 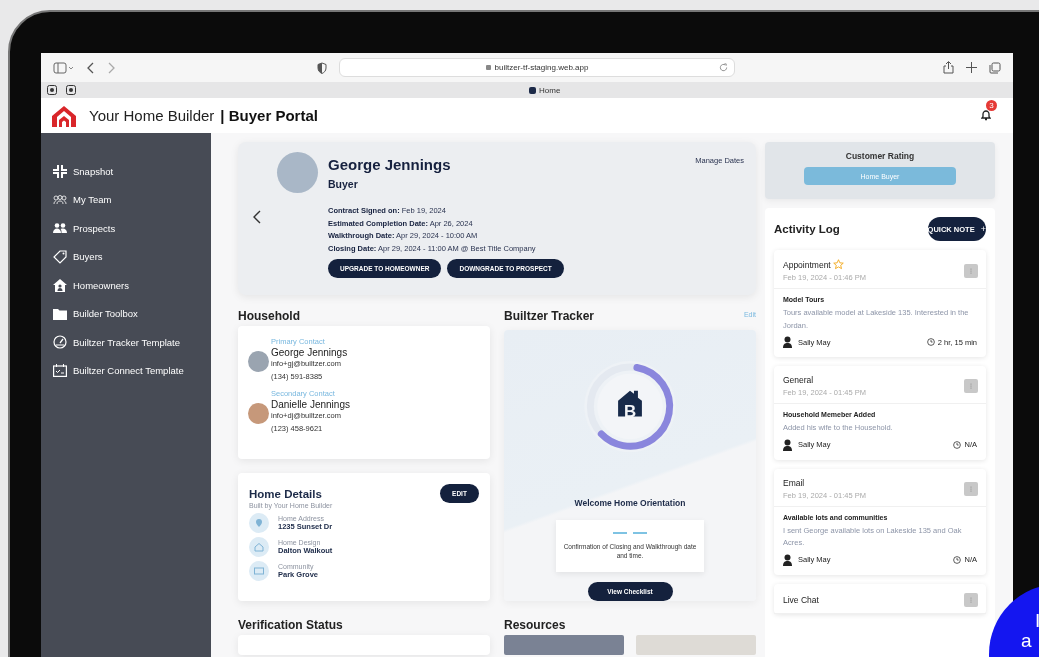 What do you see at coordinates (111, 67) in the screenshot?
I see `forward-icon` at bounding box center [111, 67].